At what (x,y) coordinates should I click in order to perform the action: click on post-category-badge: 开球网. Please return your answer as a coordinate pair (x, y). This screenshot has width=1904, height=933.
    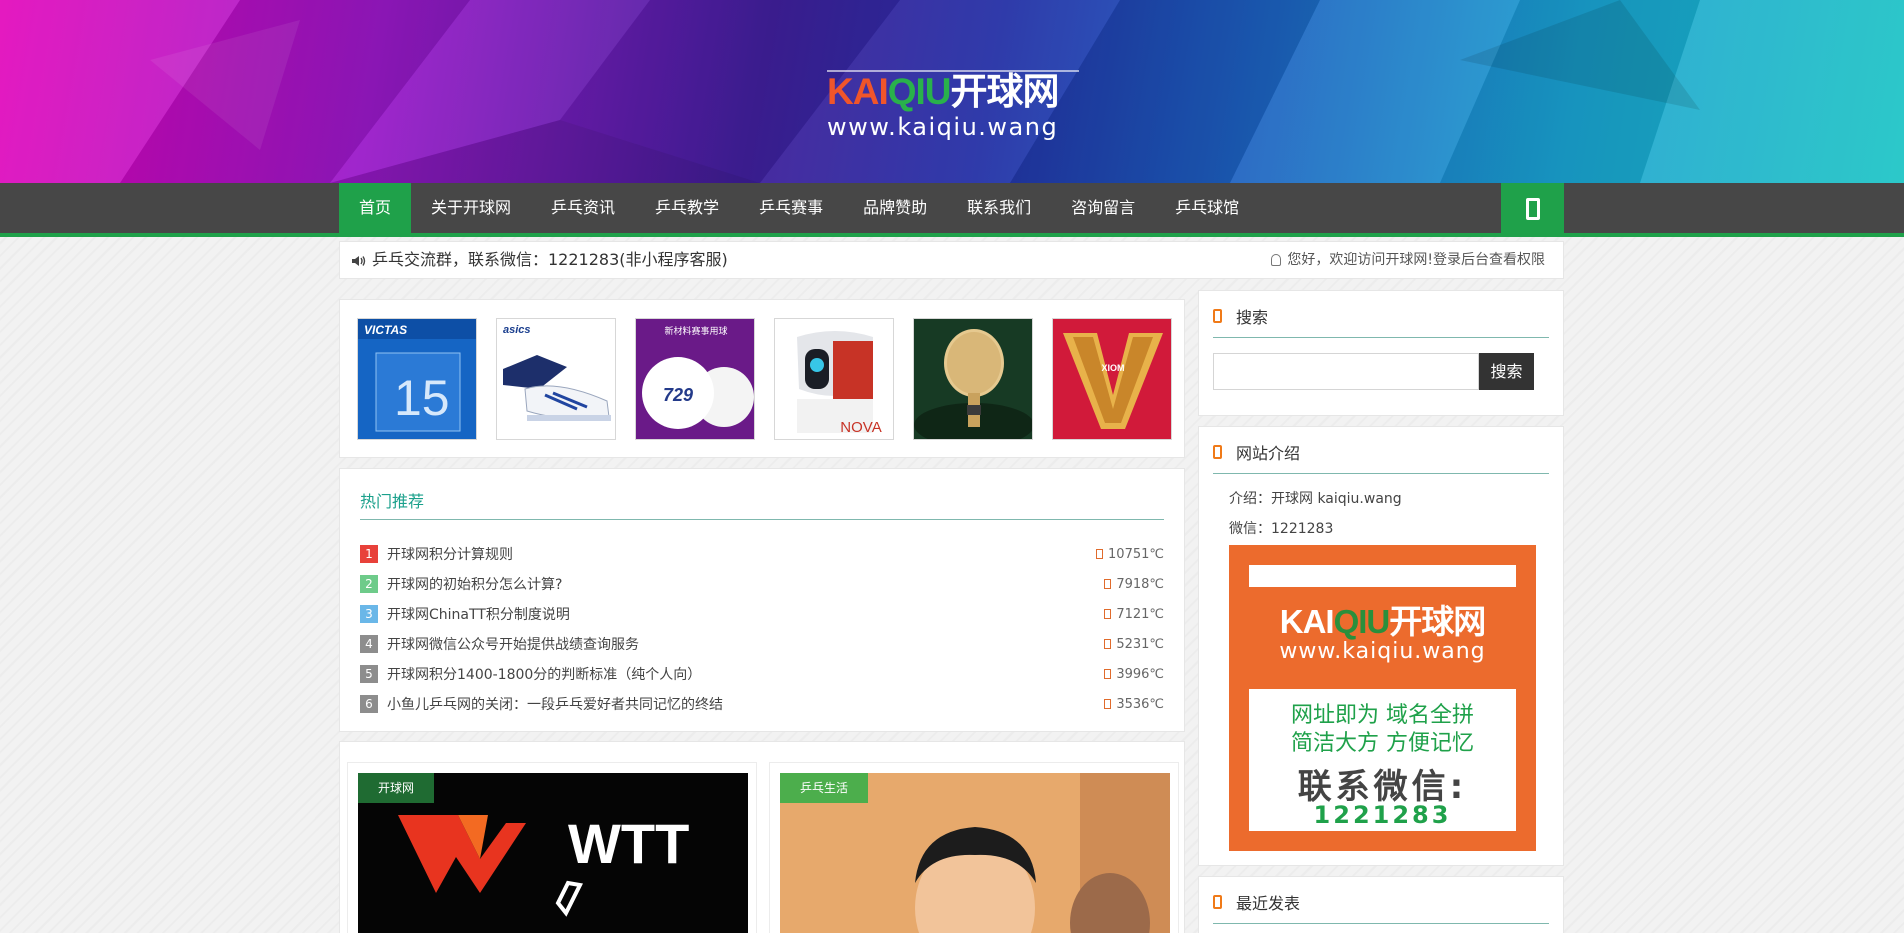
    Looking at the image, I should click on (396, 788).